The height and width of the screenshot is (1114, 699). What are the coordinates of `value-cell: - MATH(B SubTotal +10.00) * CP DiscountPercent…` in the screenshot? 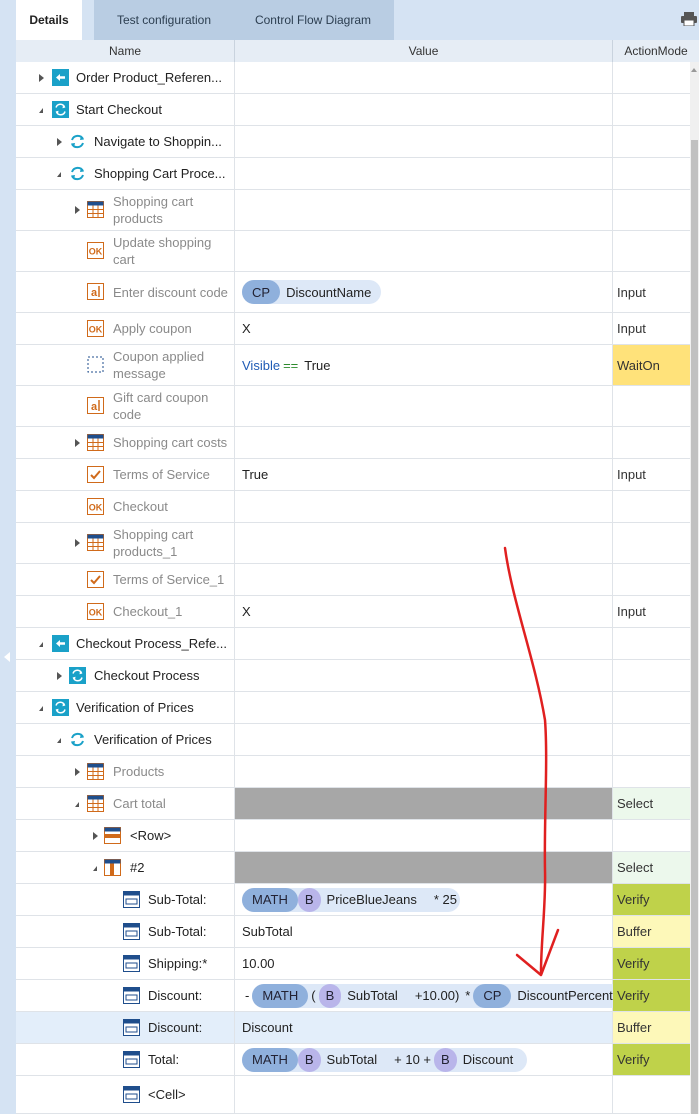 It's located at (435, 995).